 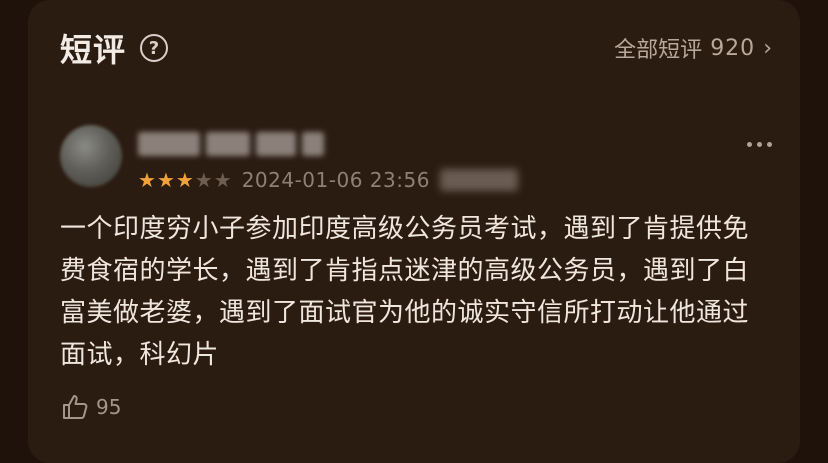 I want to click on like-button: 95, so click(x=90, y=407).